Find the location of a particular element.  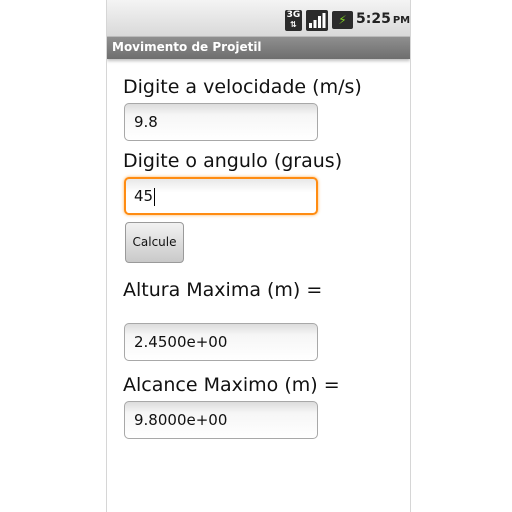

max-height-field: 2.4500e+00 is located at coordinates (221, 342).